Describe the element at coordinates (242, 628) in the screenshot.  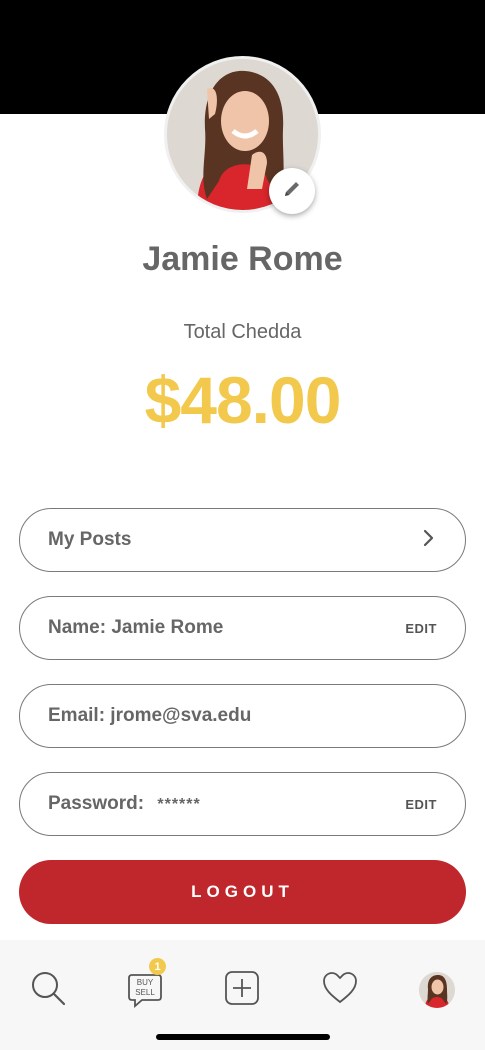
I see `name-field: Name: Jamie Rome EDIT` at that location.